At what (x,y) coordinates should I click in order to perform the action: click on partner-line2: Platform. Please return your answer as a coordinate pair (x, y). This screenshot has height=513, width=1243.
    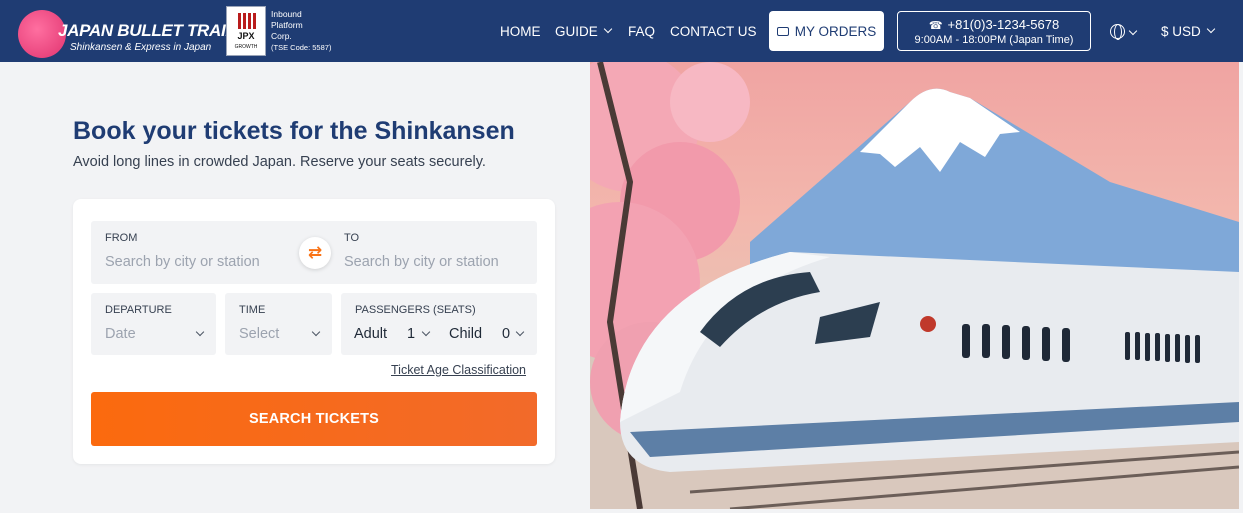
    Looking at the image, I should click on (287, 25).